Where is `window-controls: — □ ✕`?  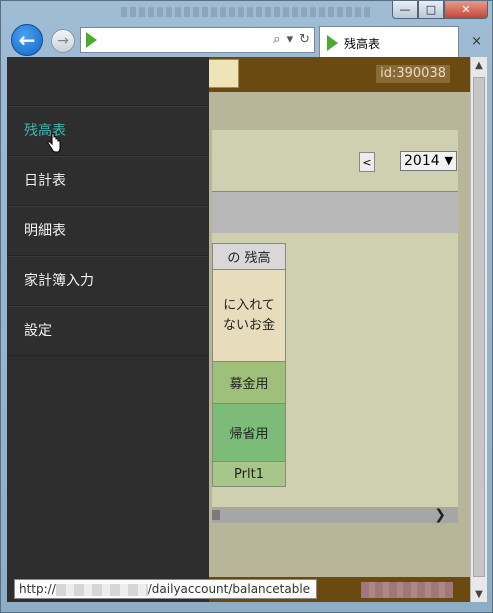
window-controls: — □ ✕ is located at coordinates (440, 10).